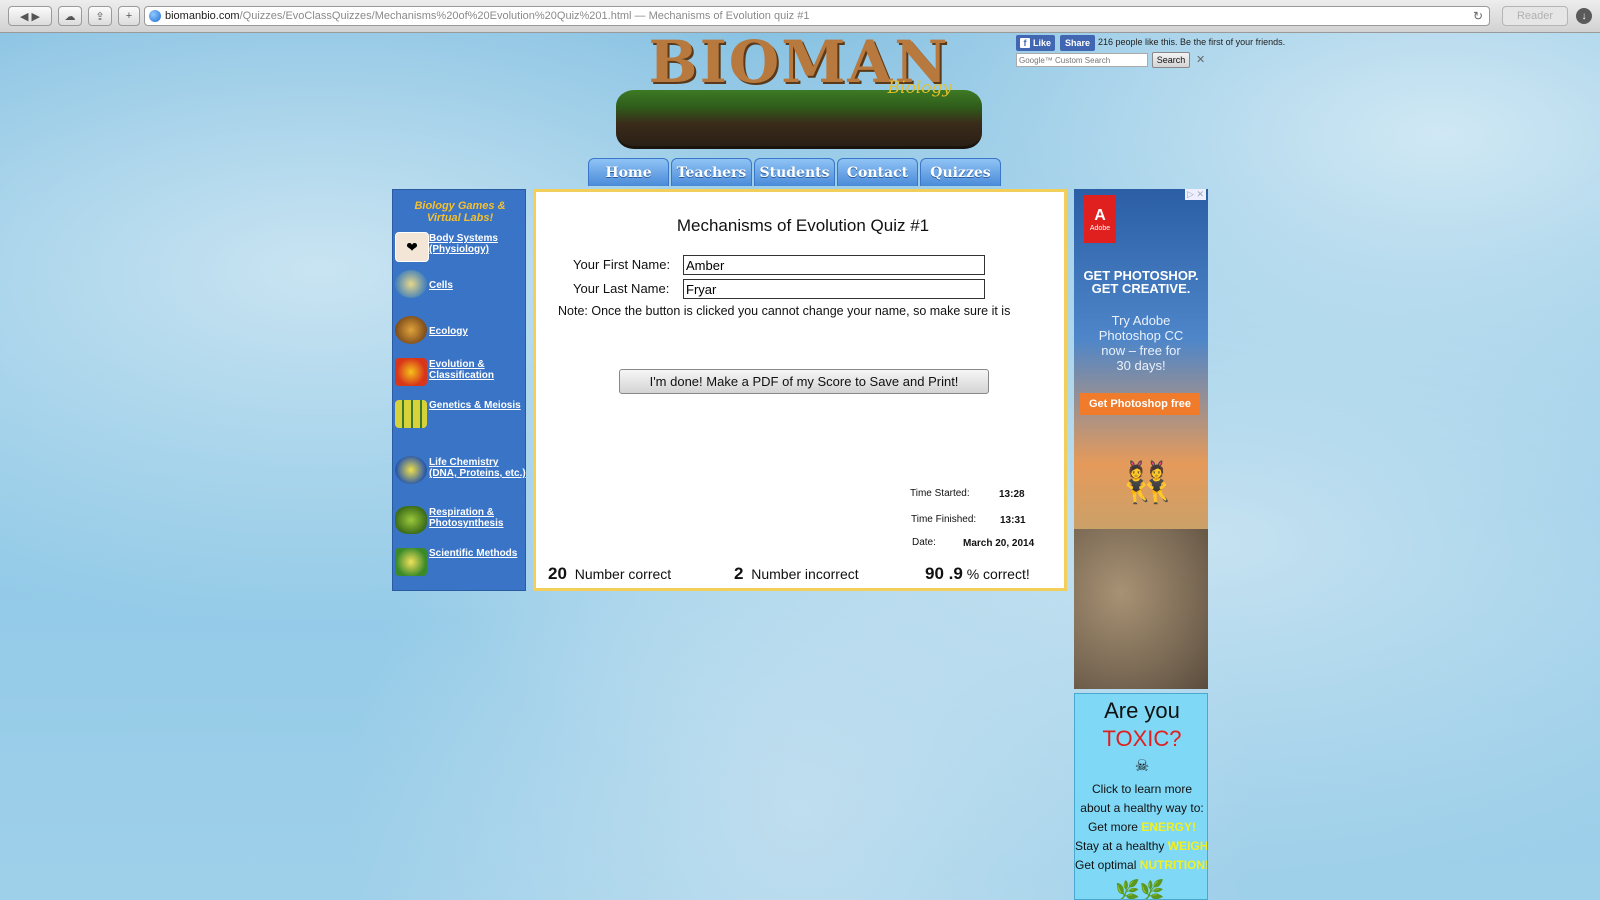 This screenshot has width=1600, height=900. I want to click on nav-tab-home: Home, so click(628, 172).